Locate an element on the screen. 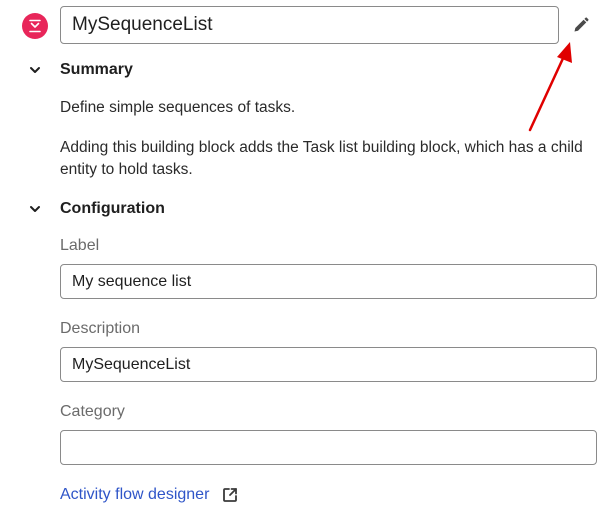 This screenshot has width=613, height=526. description-field is located at coordinates (328, 364).